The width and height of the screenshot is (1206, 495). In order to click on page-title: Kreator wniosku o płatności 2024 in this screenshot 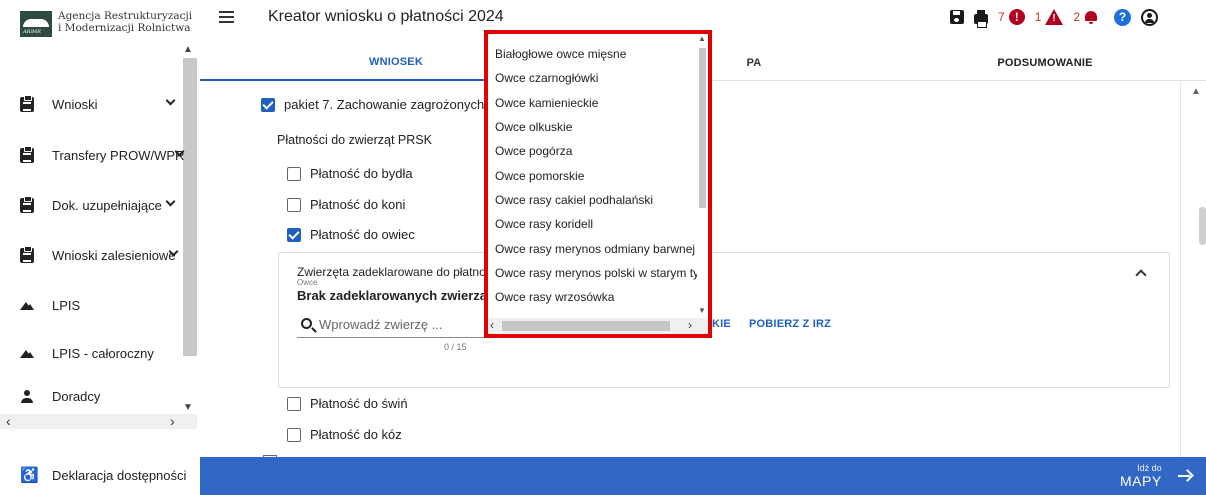, I will do `click(386, 16)`.